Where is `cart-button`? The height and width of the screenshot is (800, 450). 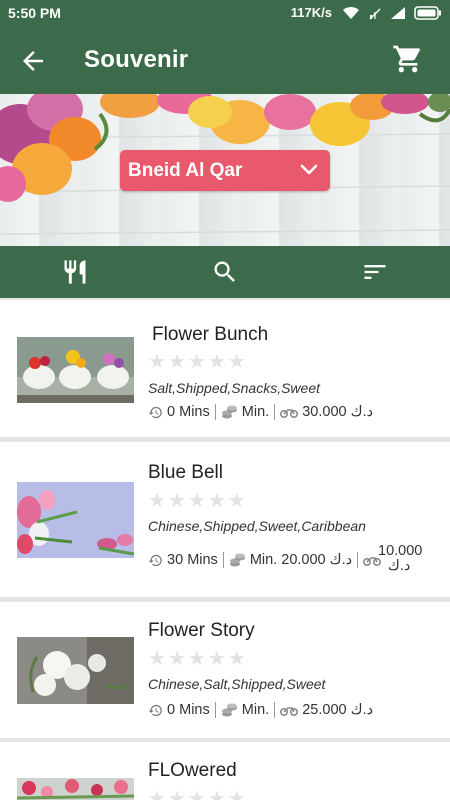
cart-button is located at coordinates (408, 59).